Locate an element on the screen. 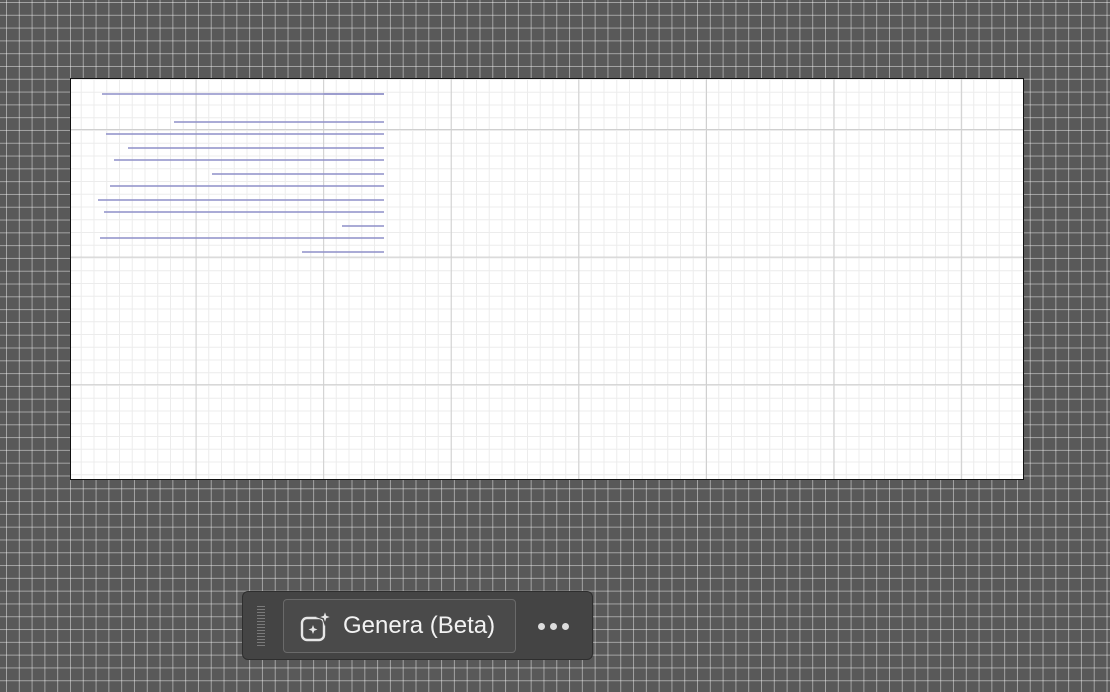  more-options-button is located at coordinates (553, 626).